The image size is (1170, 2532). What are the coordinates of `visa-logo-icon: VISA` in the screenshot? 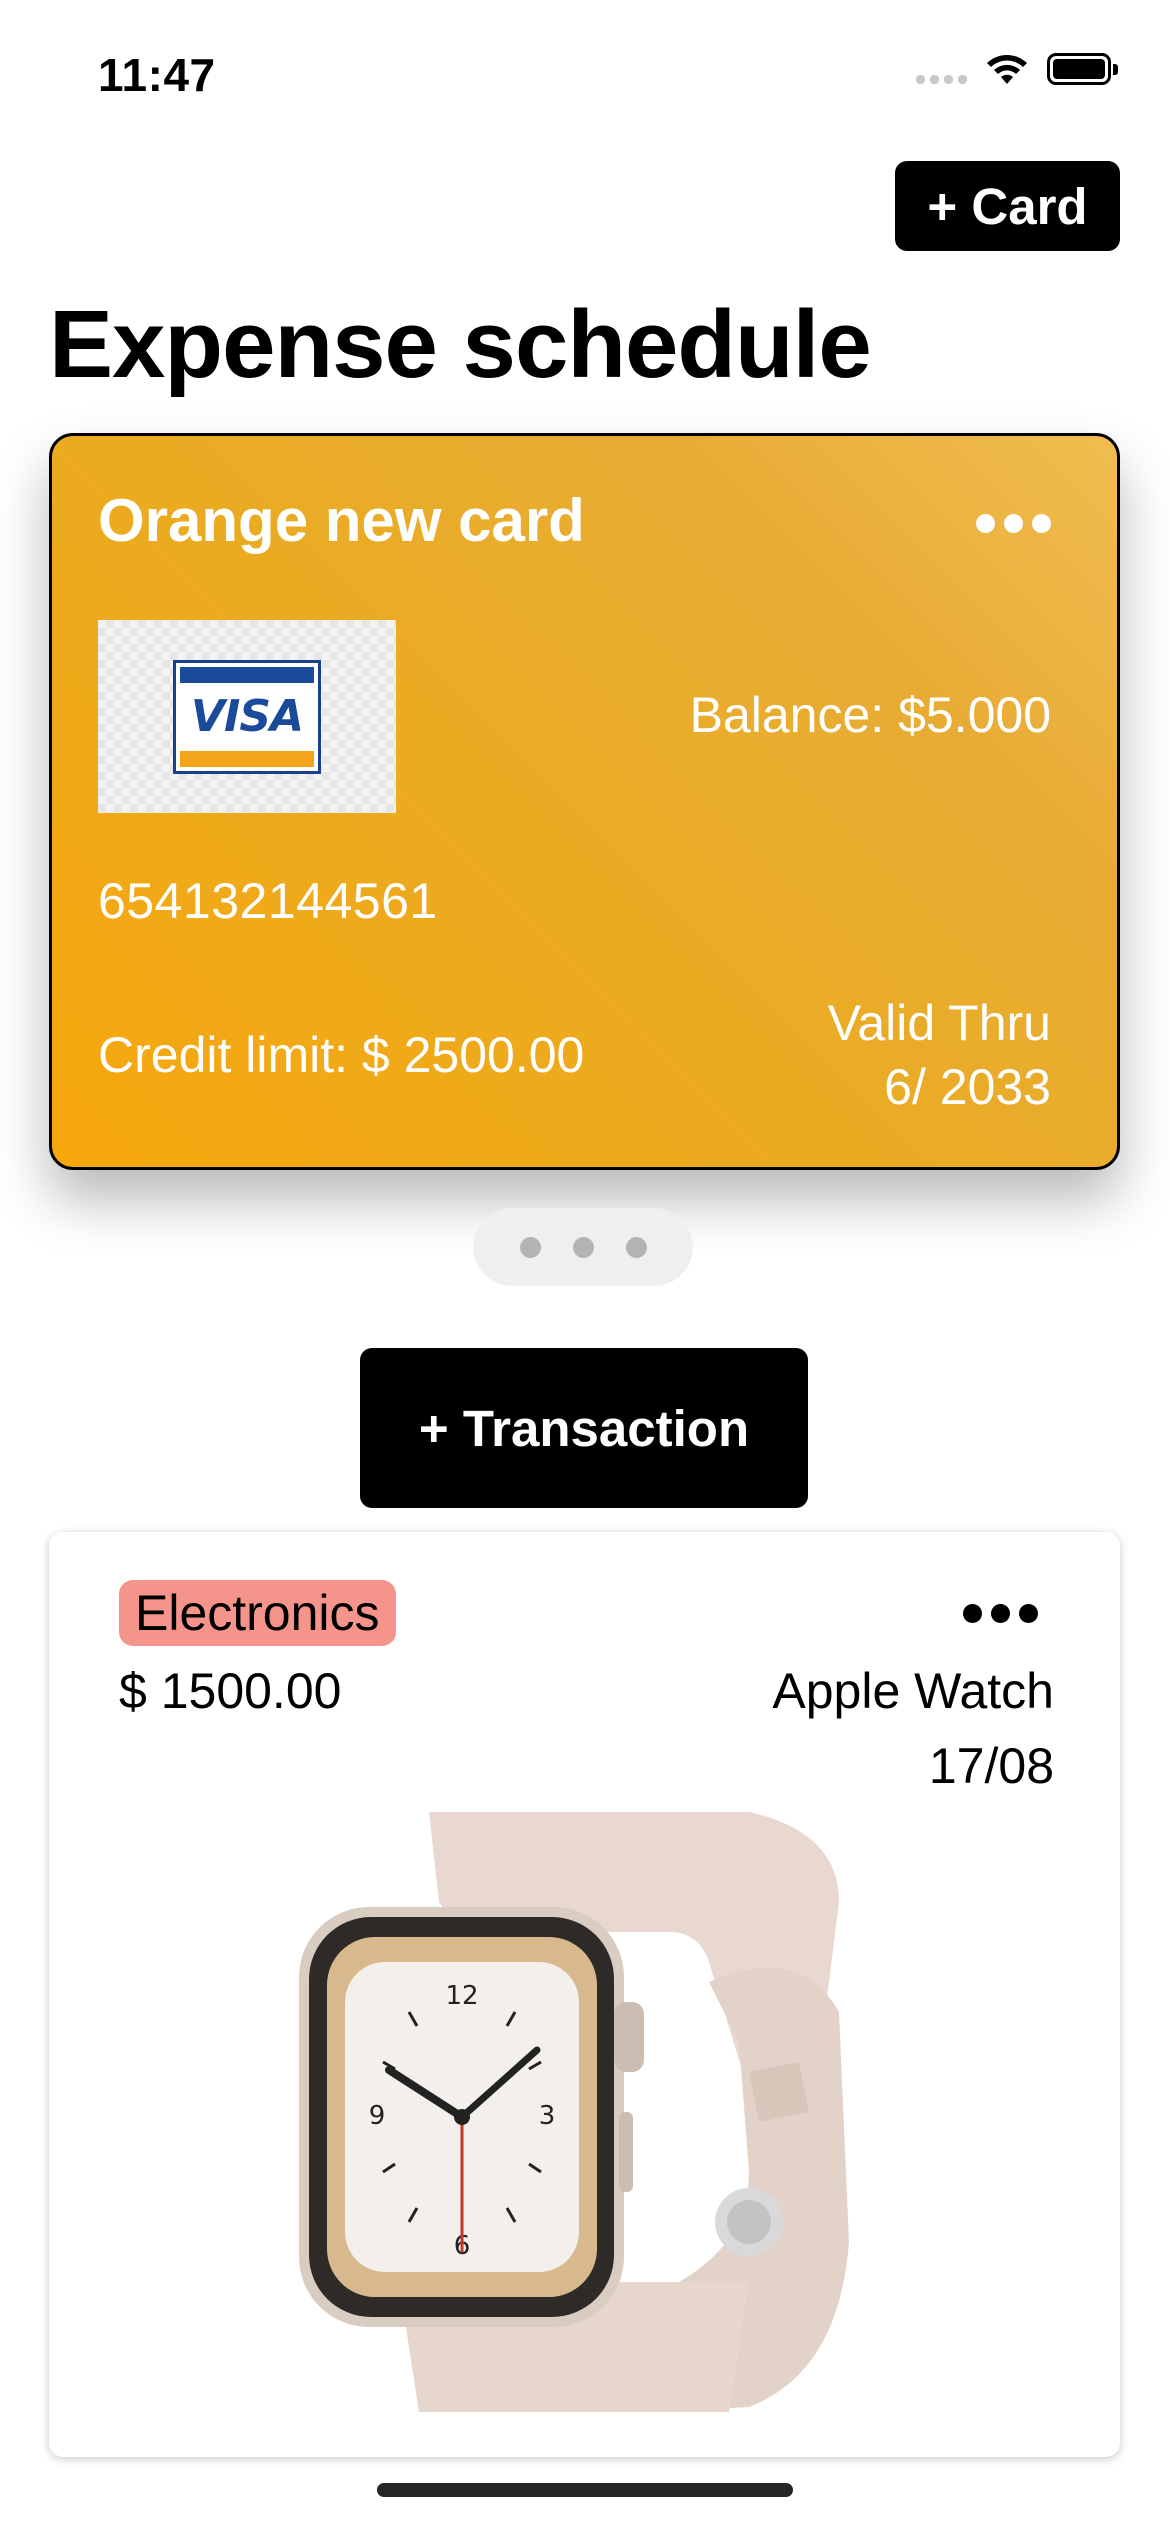 It's located at (247, 716).